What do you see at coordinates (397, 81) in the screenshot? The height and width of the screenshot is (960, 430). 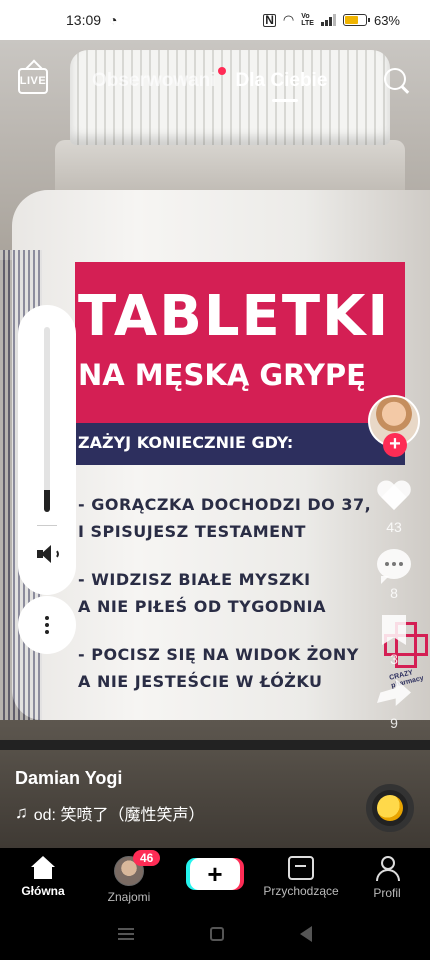 I see `search-icon` at bounding box center [397, 81].